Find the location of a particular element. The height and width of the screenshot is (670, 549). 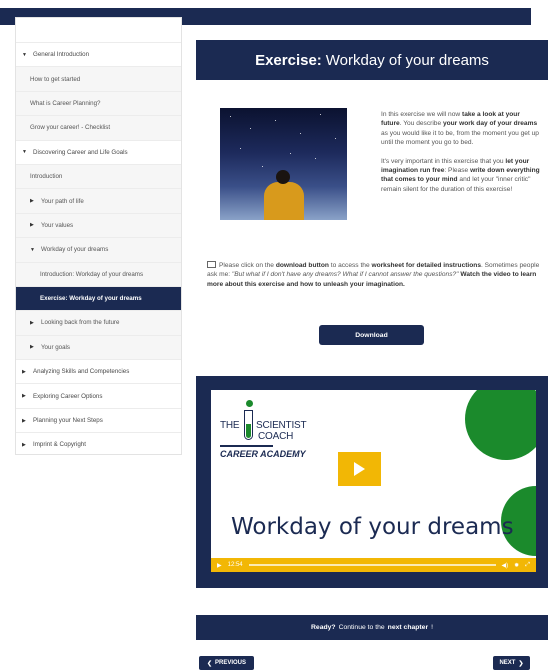

video-title: Workday of your dreams is located at coordinates (372, 527).